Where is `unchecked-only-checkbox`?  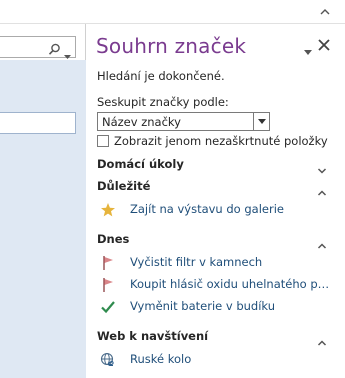 unchecked-only-checkbox is located at coordinates (103, 141).